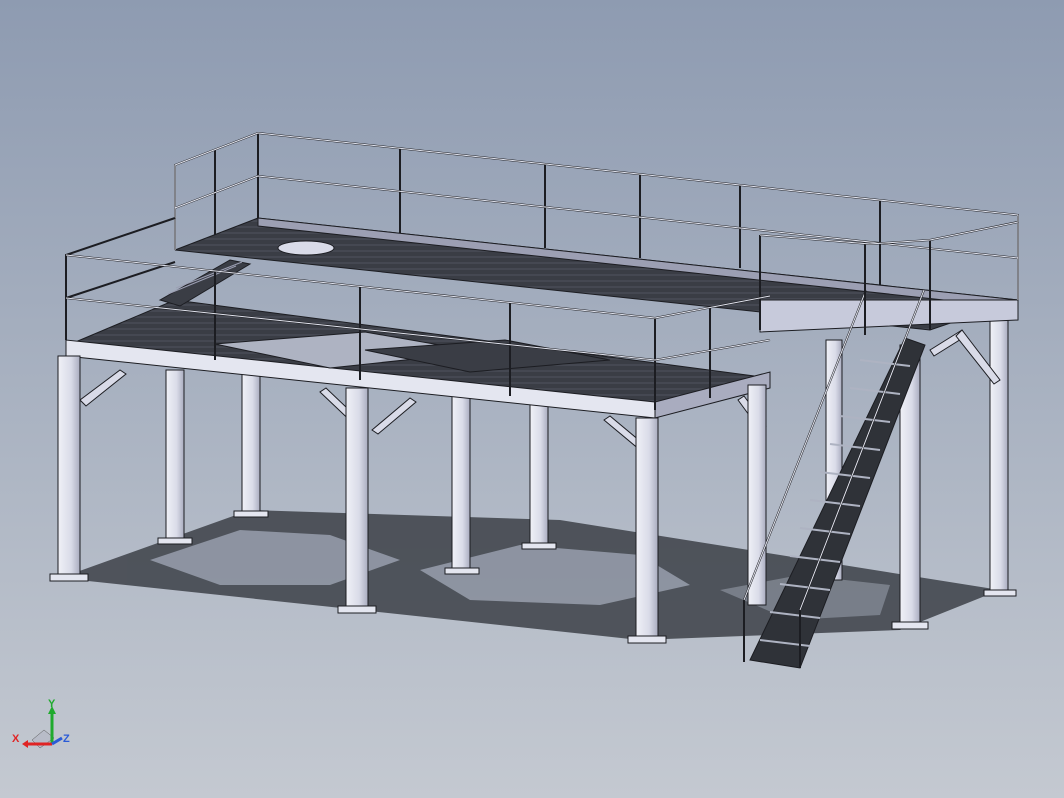 The width and height of the screenshot is (1064, 798). Describe the element at coordinates (66, 739) in the screenshot. I see `triad-z-label: Z` at that location.